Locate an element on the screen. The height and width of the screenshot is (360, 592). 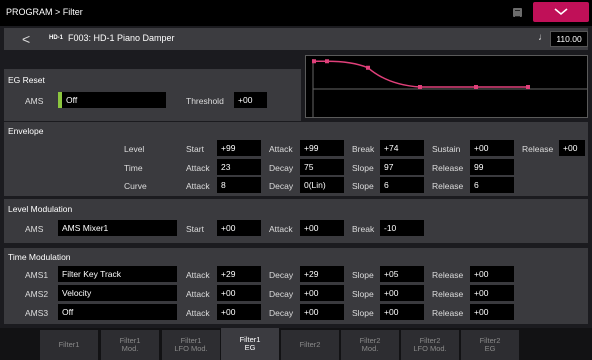
tab-filter2: Filter2 is located at coordinates (310, 345).